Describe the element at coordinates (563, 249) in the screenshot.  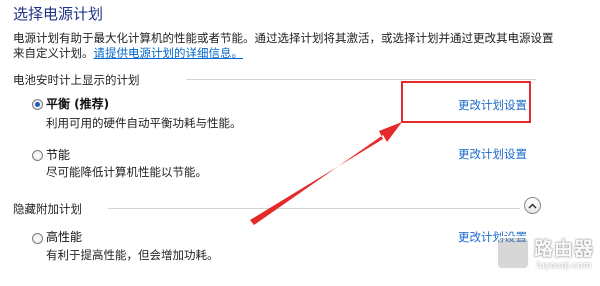
I see `watermark-text: 路由器` at that location.